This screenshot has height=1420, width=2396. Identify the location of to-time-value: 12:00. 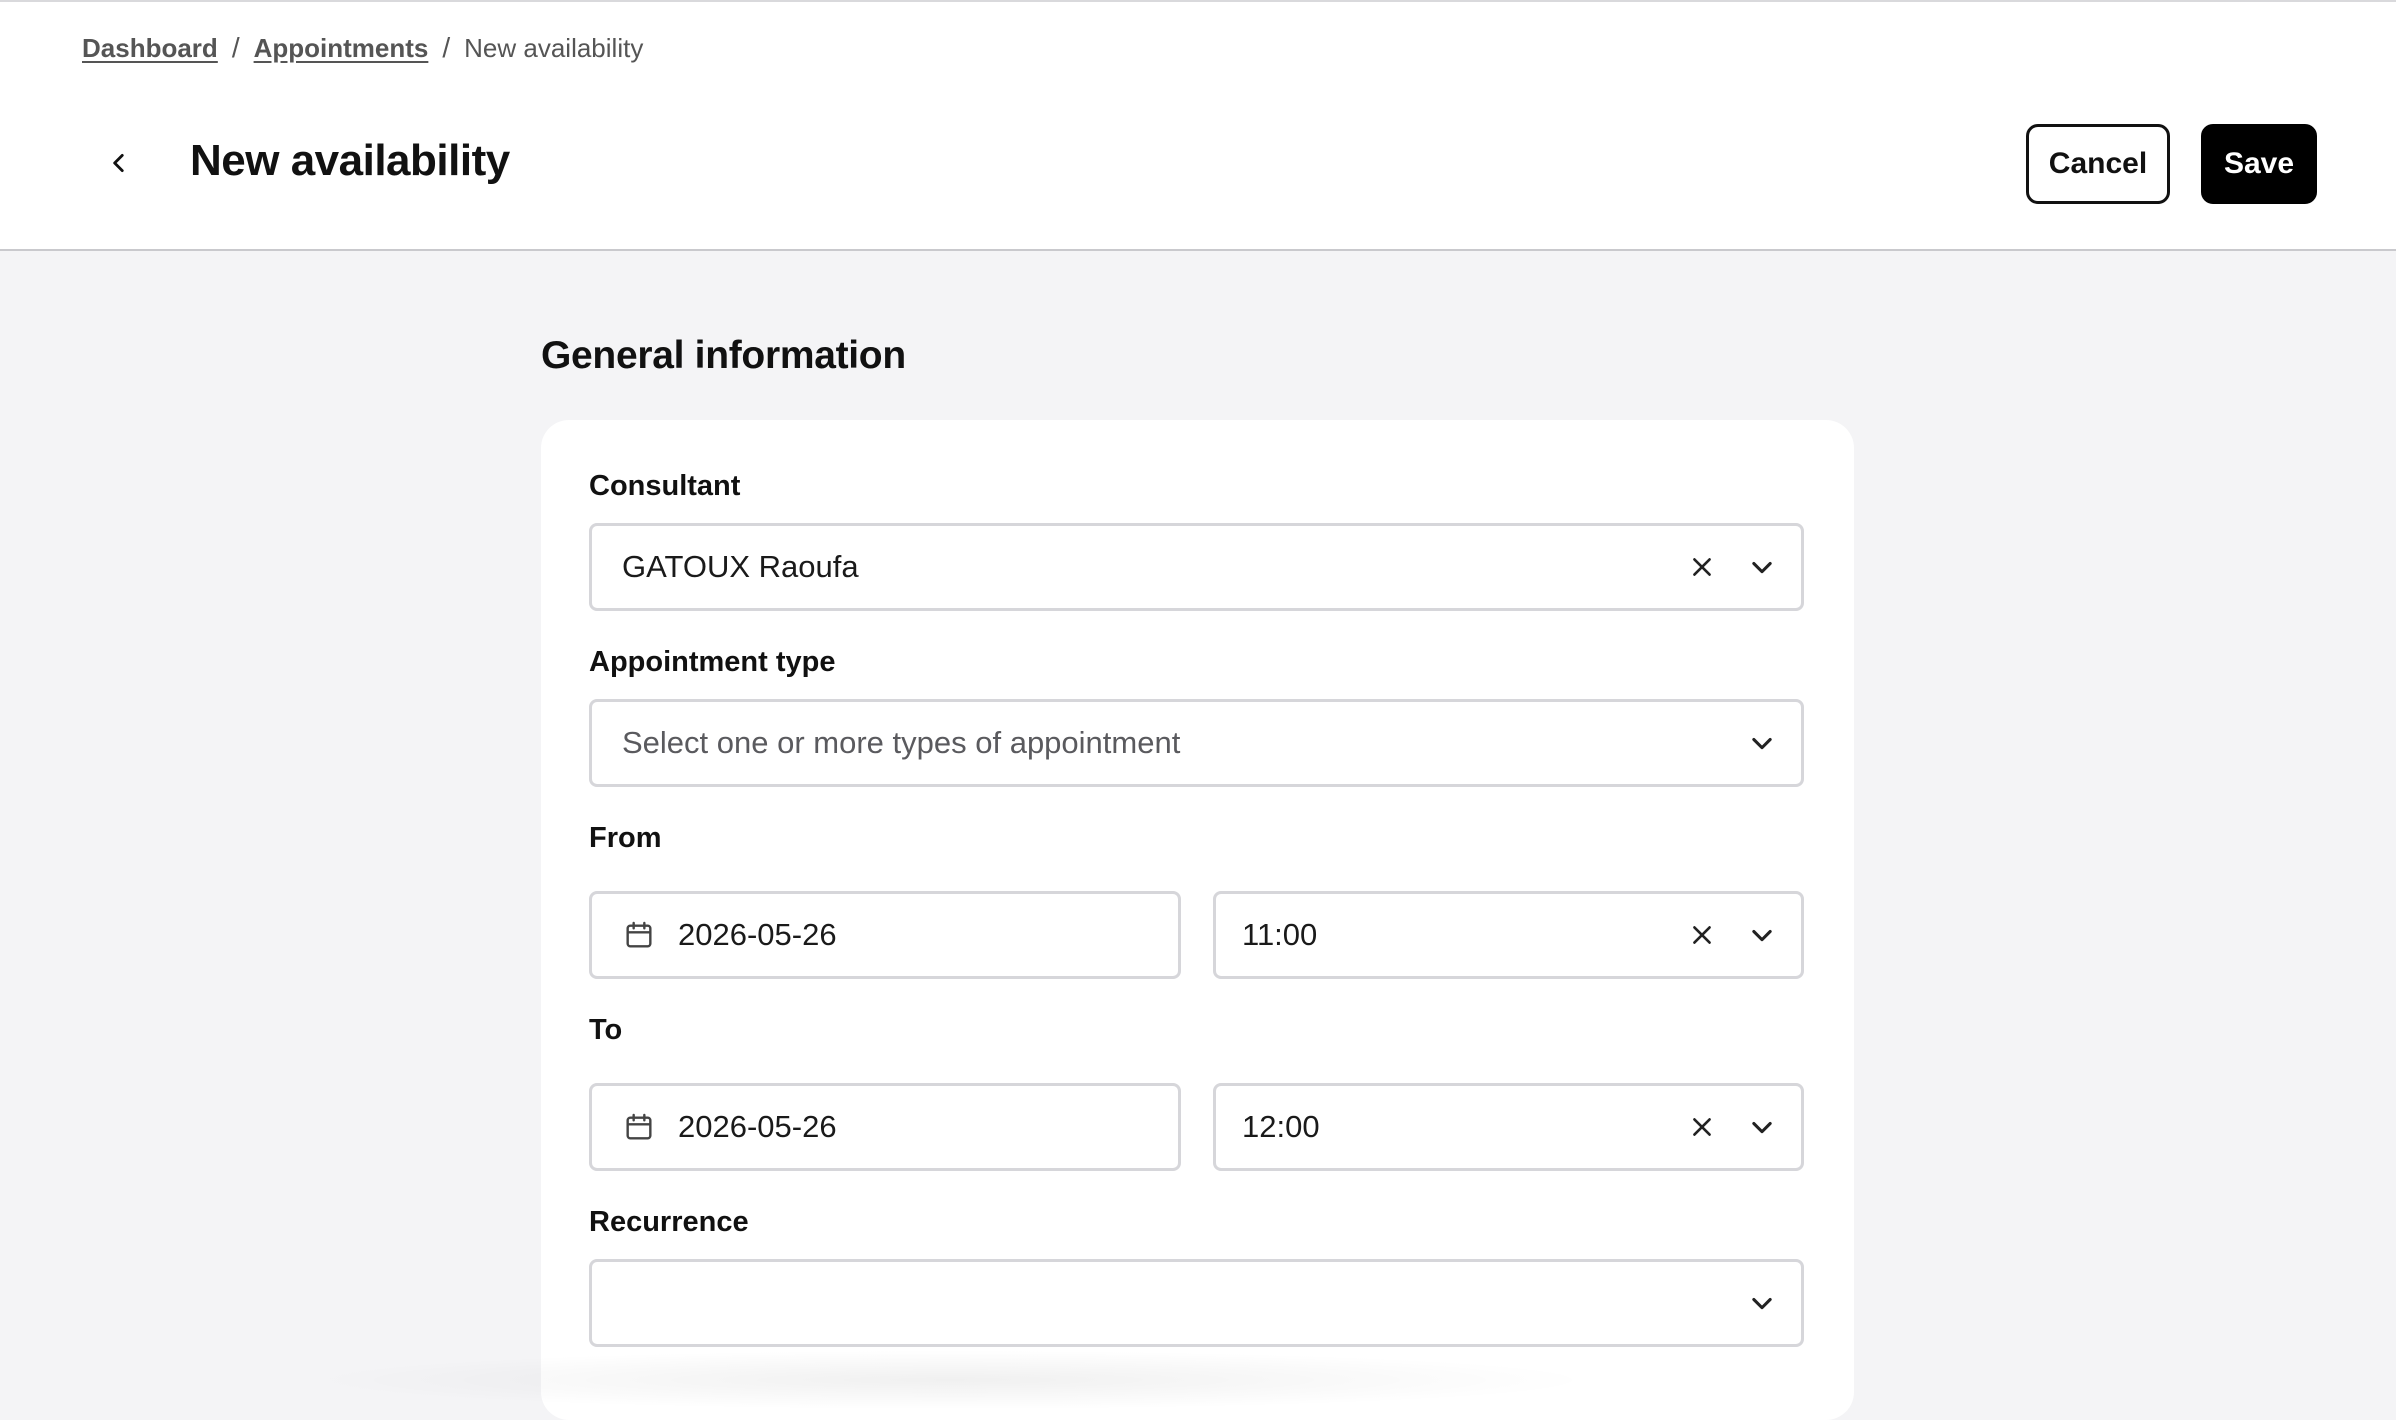
(1281, 1126).